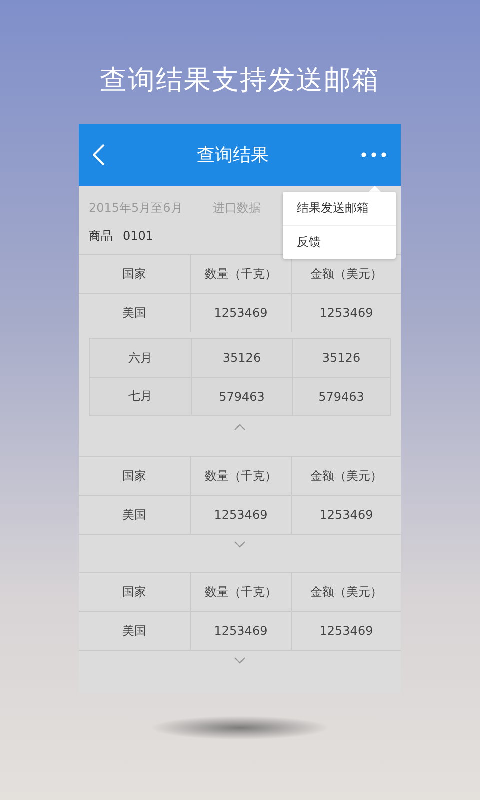  What do you see at coordinates (141, 396) in the screenshot?
I see `table-cell-text: 七月` at bounding box center [141, 396].